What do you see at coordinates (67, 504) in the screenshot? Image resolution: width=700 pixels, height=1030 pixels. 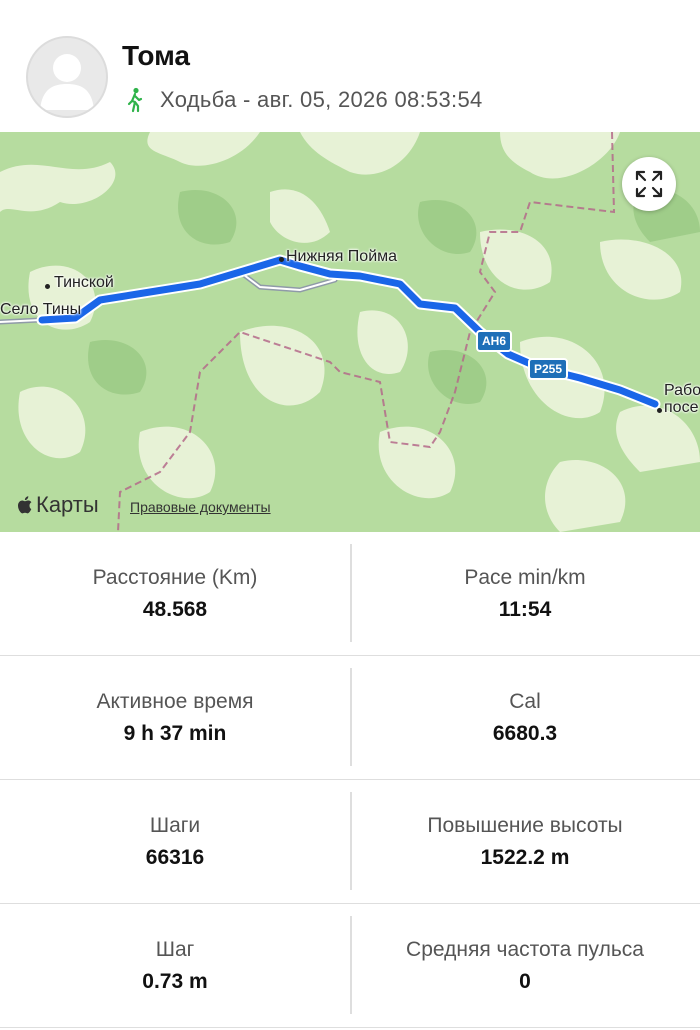 I see `maps-brand-label: Карты` at bounding box center [67, 504].